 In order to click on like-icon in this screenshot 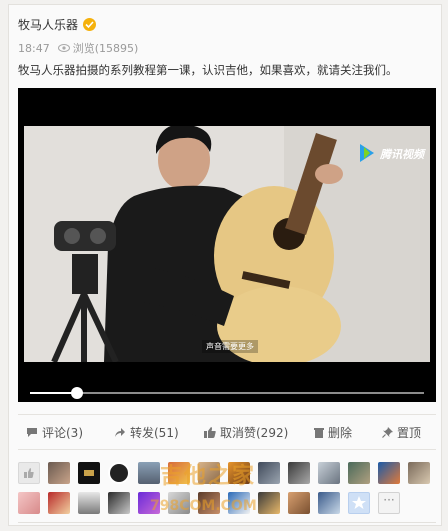, I will do `click(29, 473)`.